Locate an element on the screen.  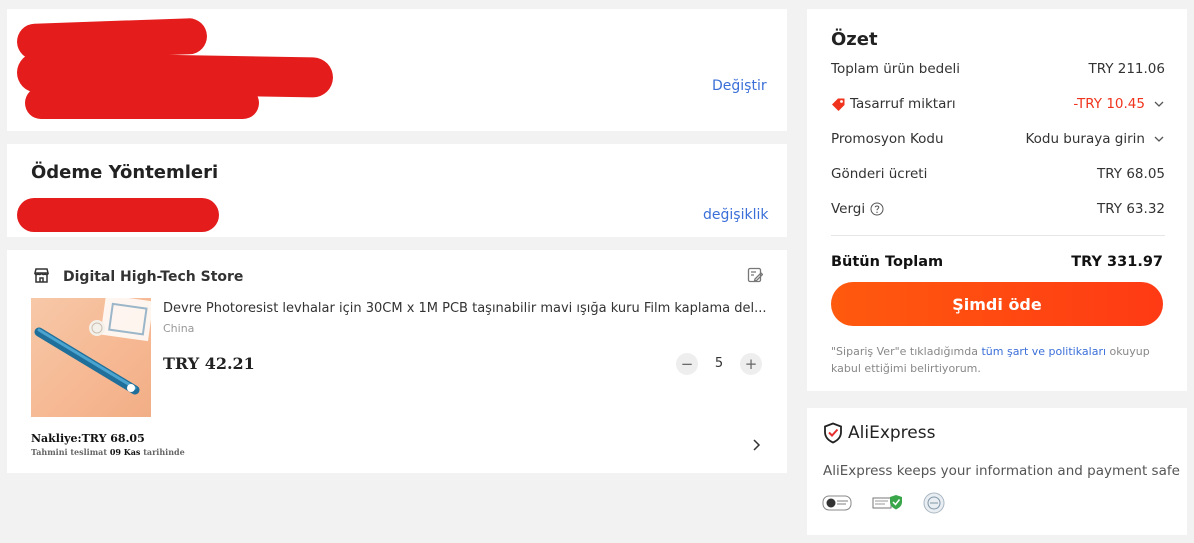
shield-check-icon is located at coordinates (833, 433).